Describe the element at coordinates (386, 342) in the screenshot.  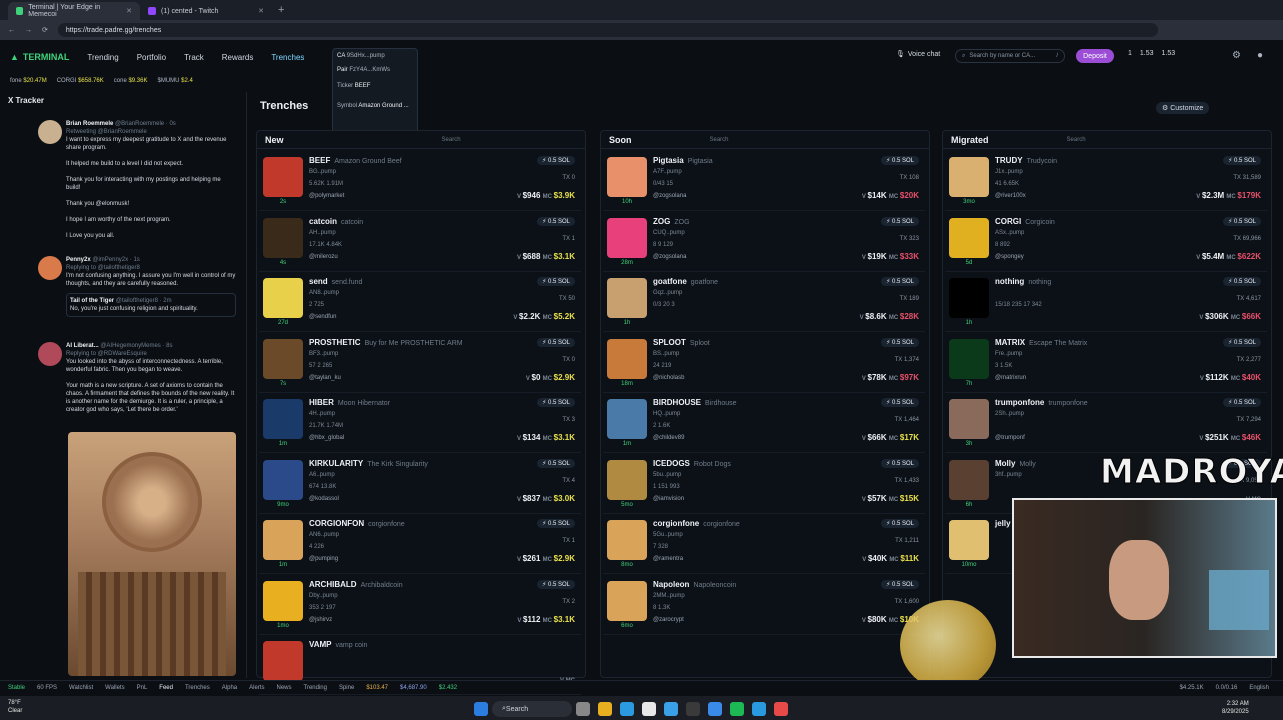
I see `token-symbol: PROSTHETIC Buy for Me PROSTHETIC ARM` at that location.